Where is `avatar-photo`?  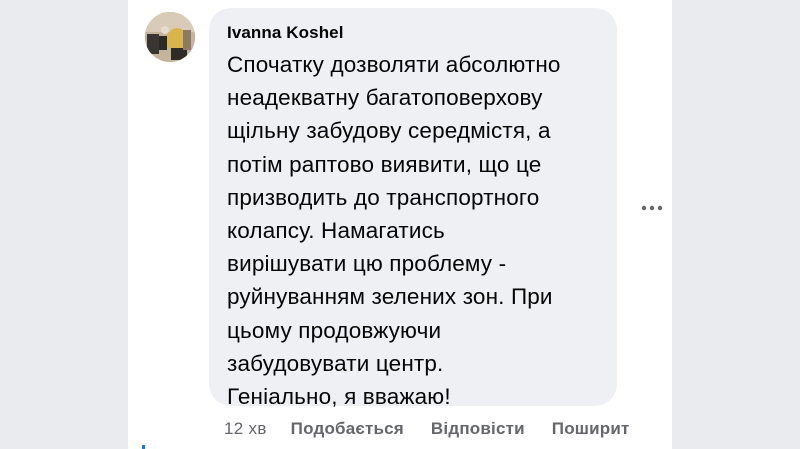
avatar-photo is located at coordinates (170, 37).